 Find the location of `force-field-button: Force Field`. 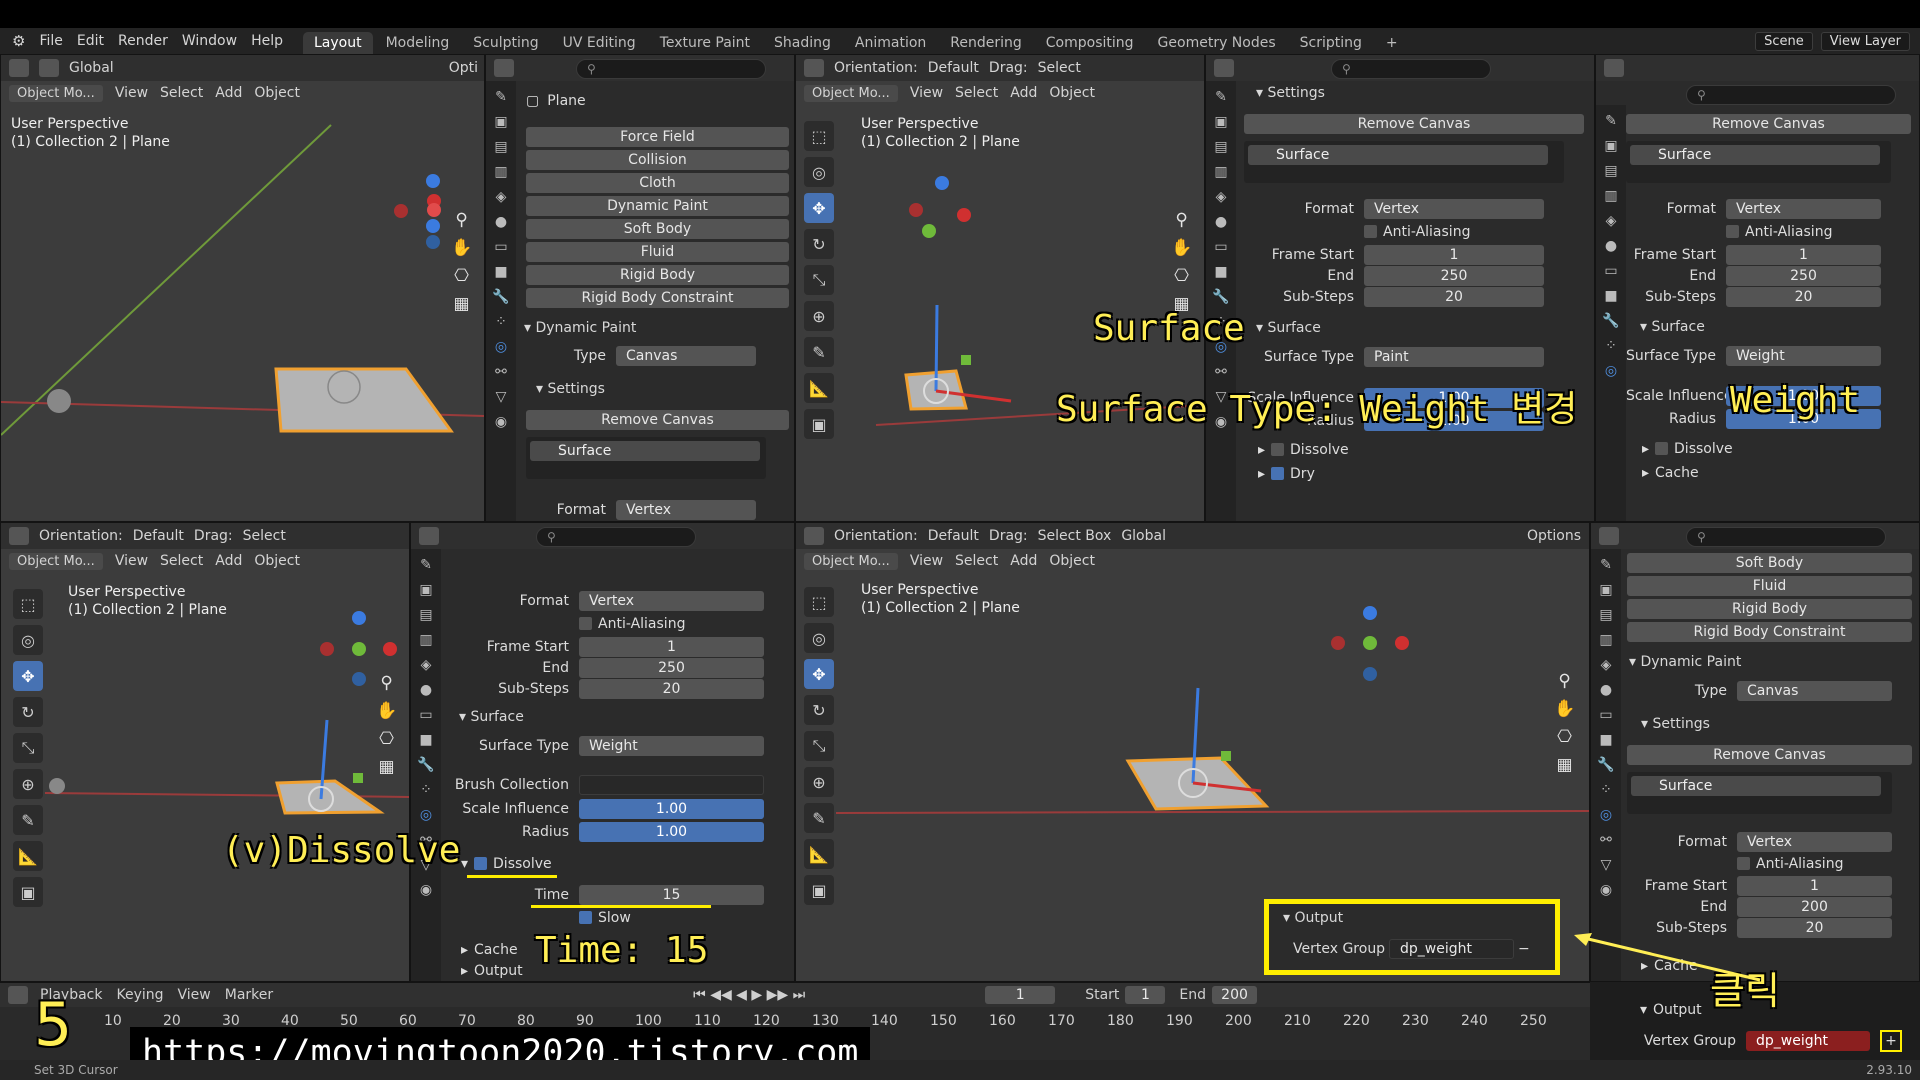

force-field-button: Force Field is located at coordinates (657, 137).